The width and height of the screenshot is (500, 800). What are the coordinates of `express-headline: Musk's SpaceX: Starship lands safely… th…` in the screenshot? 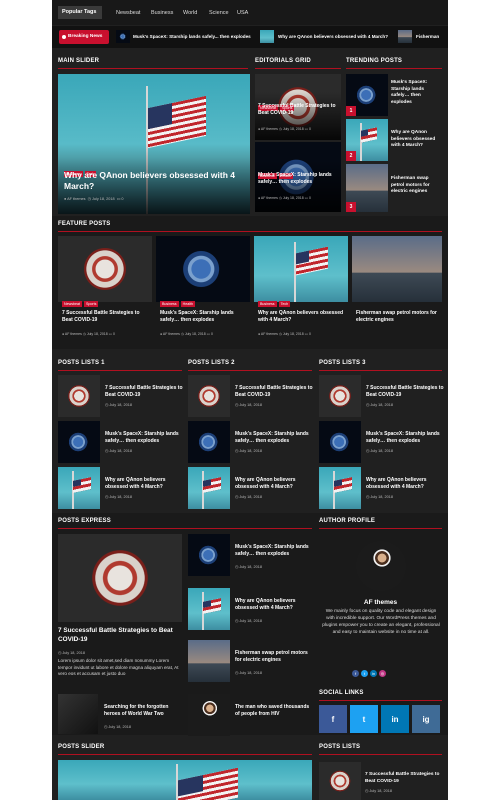 It's located at (273, 551).